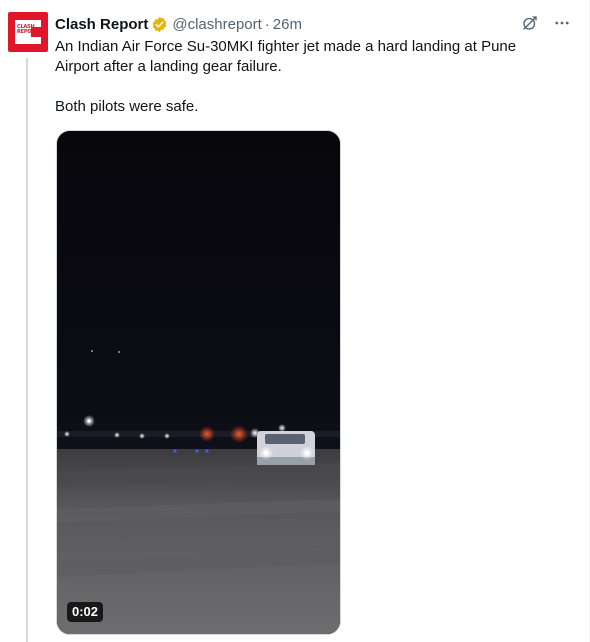 This screenshot has height=642, width=590. I want to click on tweet-header: Clash Report @clashreport · 26m, so click(178, 24).